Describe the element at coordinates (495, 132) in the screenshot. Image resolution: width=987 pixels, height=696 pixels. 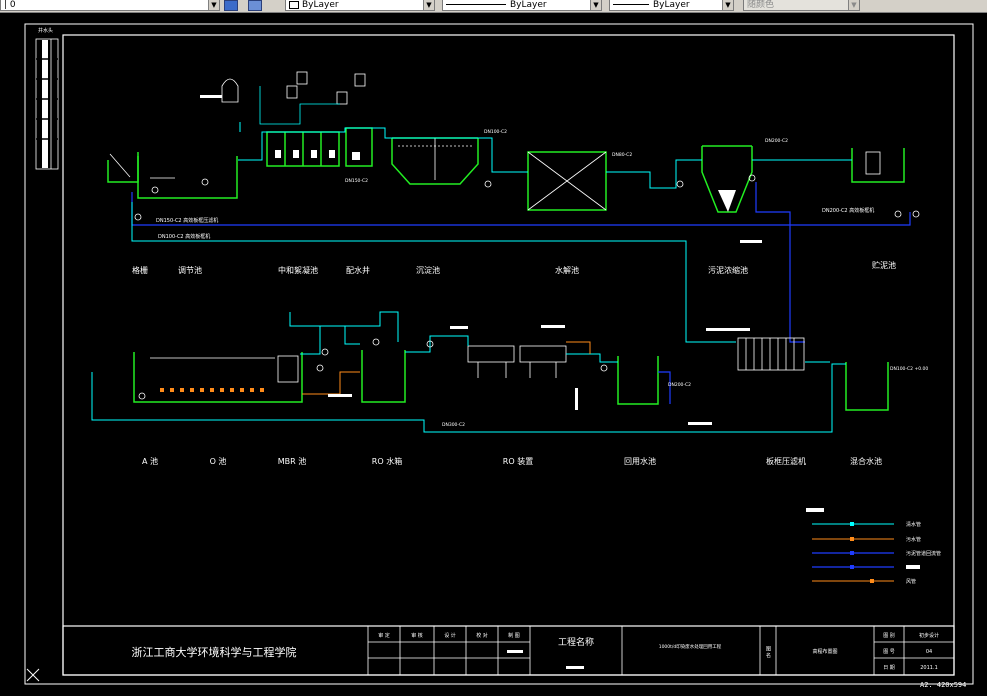
I see `pipe-note-small-1: DN100-C2` at that location.